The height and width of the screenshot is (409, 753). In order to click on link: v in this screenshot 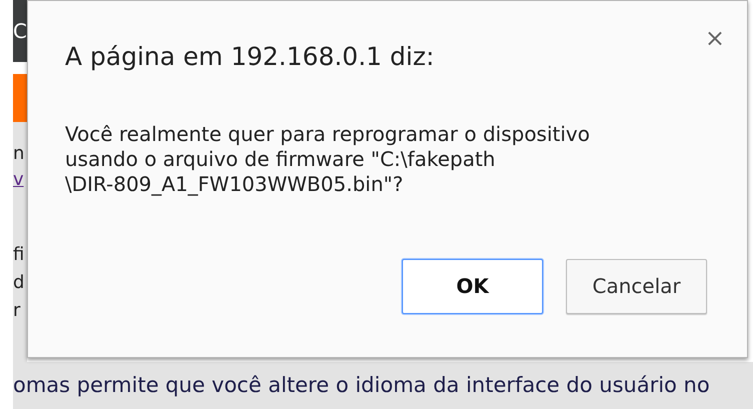, I will do `click(20, 179)`.